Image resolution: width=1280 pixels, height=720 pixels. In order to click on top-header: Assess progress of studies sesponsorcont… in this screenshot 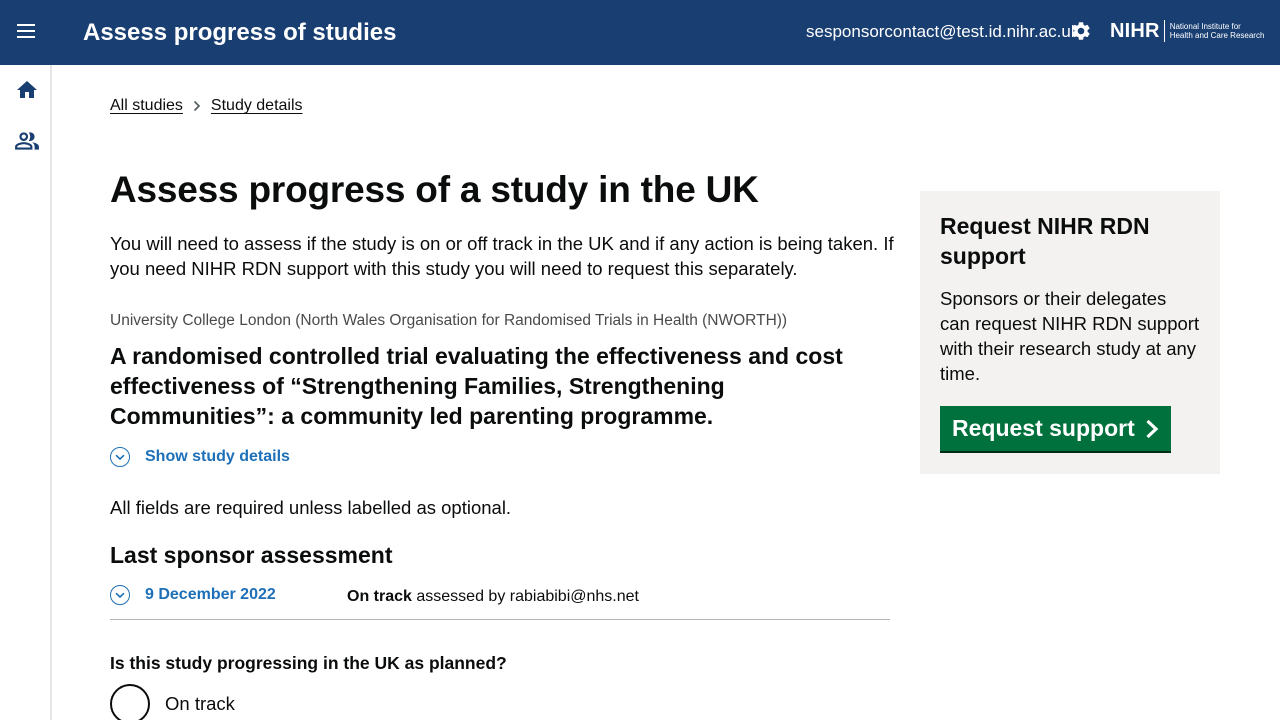, I will do `click(640, 32)`.